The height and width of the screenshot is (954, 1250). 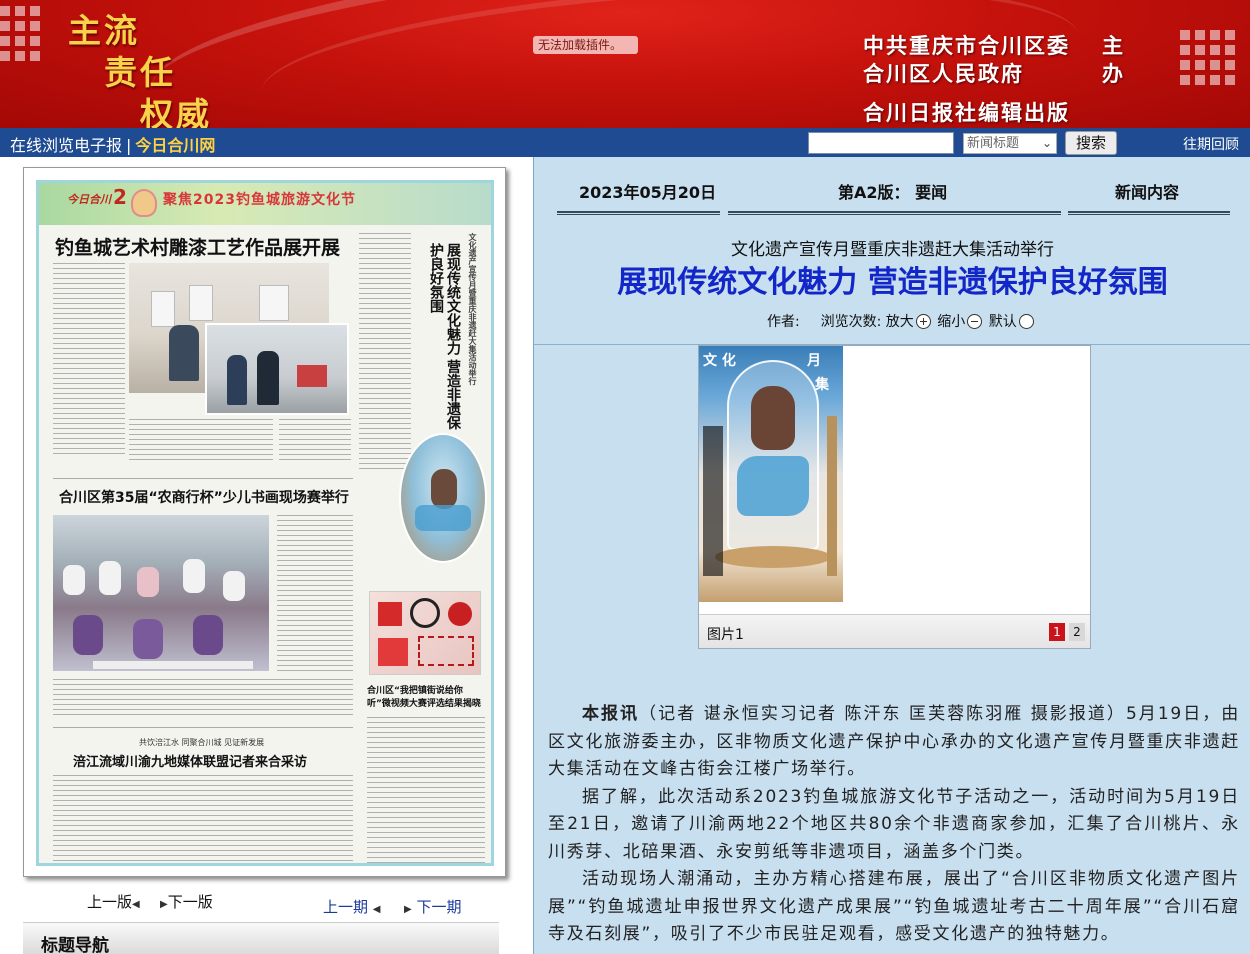 What do you see at coordinates (725, 635) in the screenshot?
I see `image-caption: 图片1` at bounding box center [725, 635].